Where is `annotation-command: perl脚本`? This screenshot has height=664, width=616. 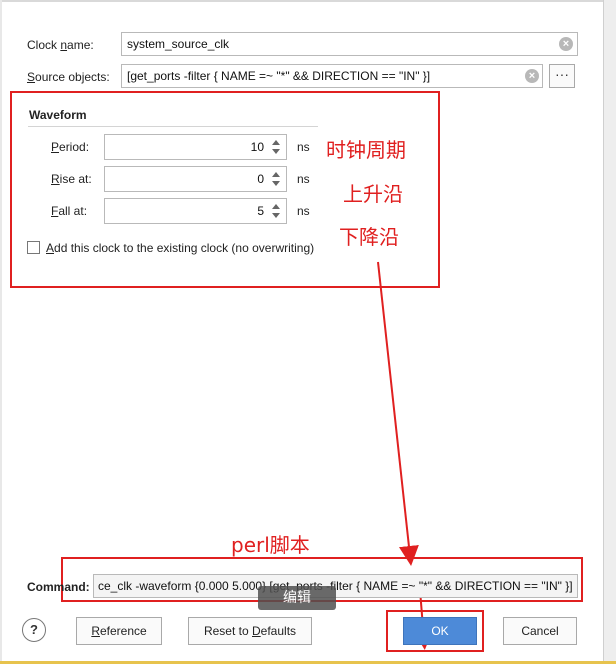 annotation-command: perl脚本 is located at coordinates (270, 545).